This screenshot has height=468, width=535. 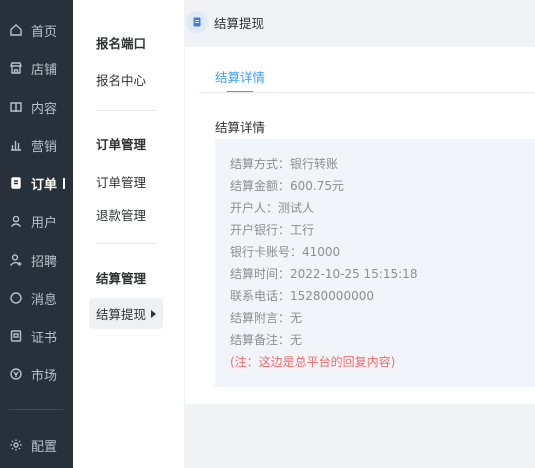 What do you see at coordinates (284, 164) in the screenshot?
I see `info-settlement-method: 结算方式：银行转账` at bounding box center [284, 164].